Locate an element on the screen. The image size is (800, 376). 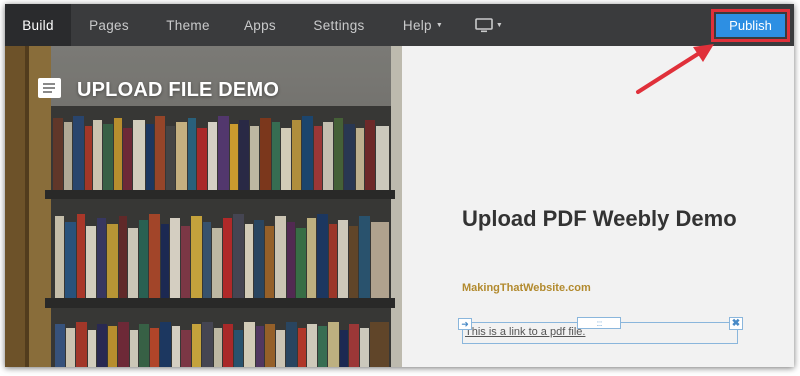
desktop-icon is located at coordinates (484, 24).